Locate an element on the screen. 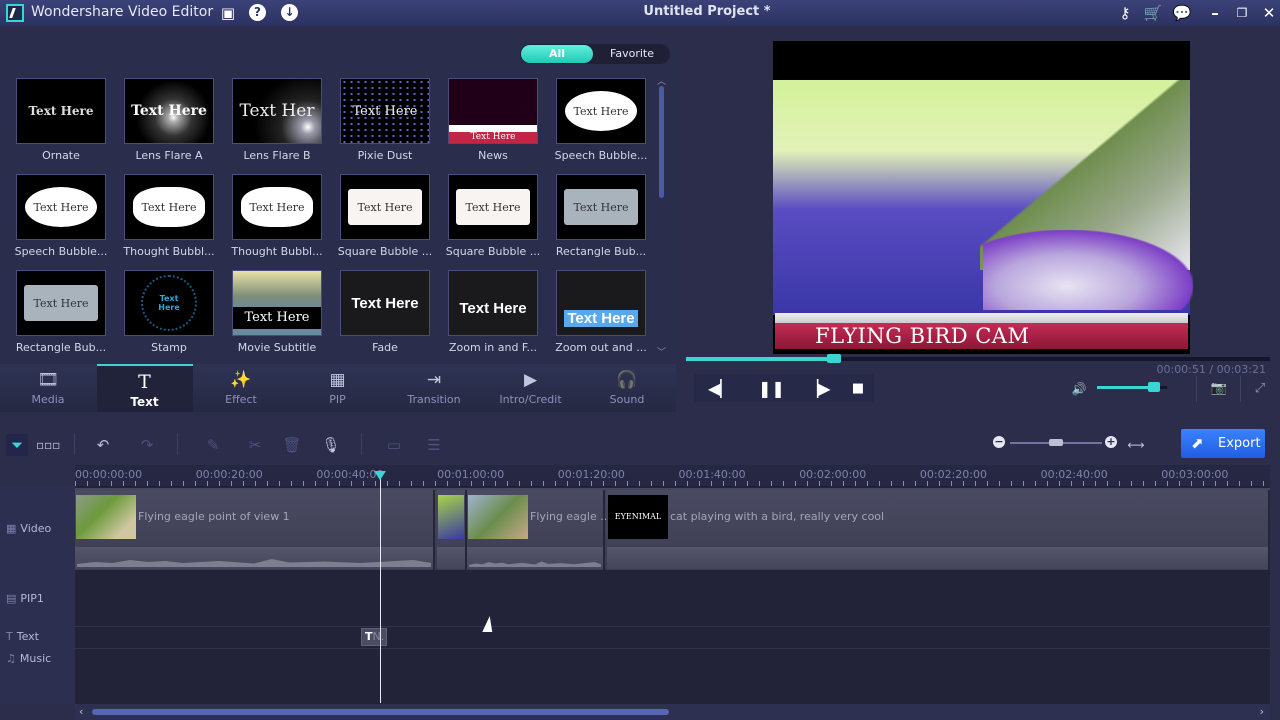 The height and width of the screenshot is (720, 1280). ruler-label: 00:03:00:00 is located at coordinates (1195, 474).